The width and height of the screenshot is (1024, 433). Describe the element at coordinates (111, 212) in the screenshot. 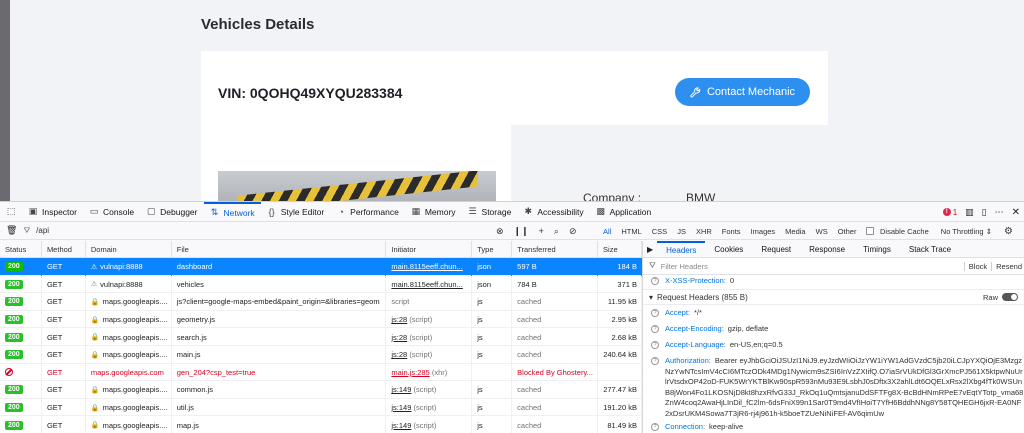

I see `tab-console: ▭ Console` at that location.